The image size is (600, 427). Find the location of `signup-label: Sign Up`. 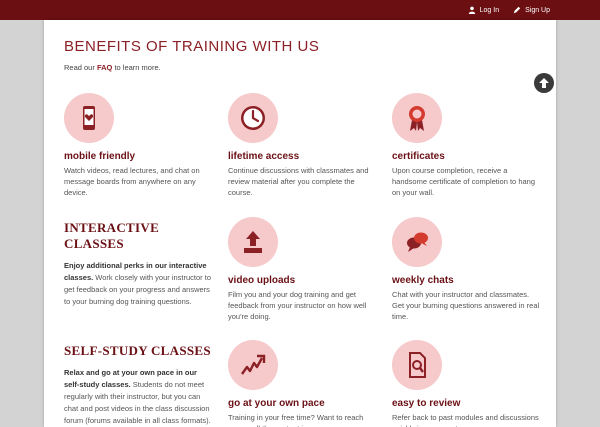

signup-label: Sign Up is located at coordinates (537, 10).